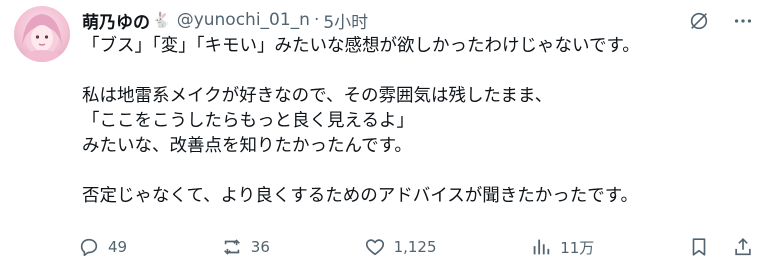 This screenshot has width=768, height=265. What do you see at coordinates (345, 20) in the screenshot?
I see `post-time: 5小时` at bounding box center [345, 20].